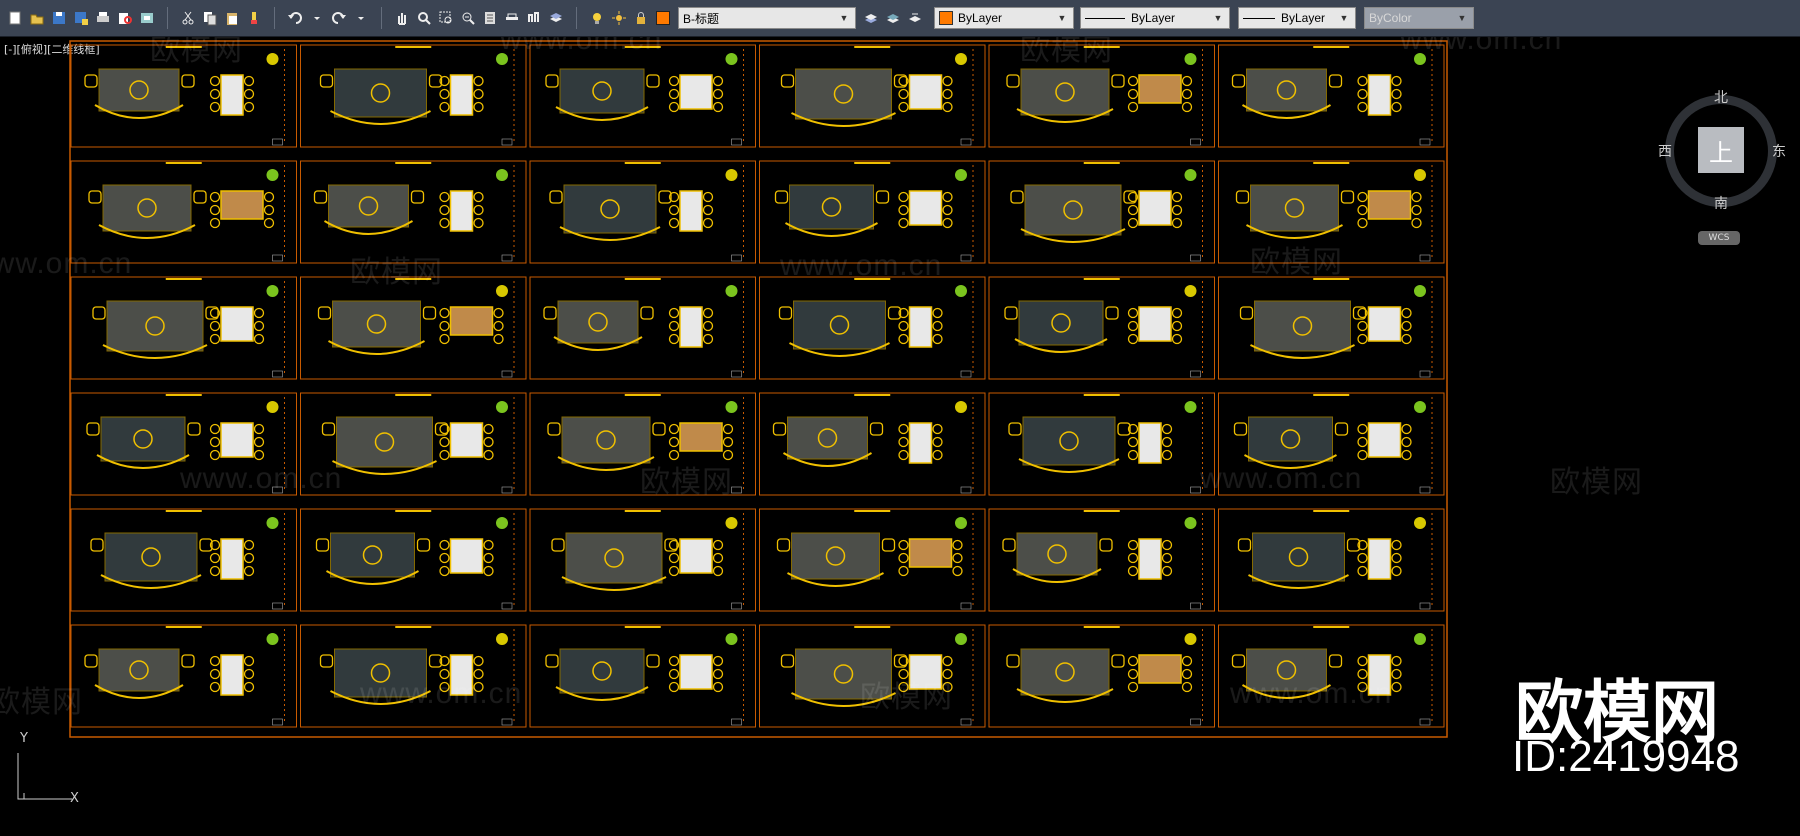 The width and height of the screenshot is (1800, 836). I want to click on paste-icon, so click(232, 18).